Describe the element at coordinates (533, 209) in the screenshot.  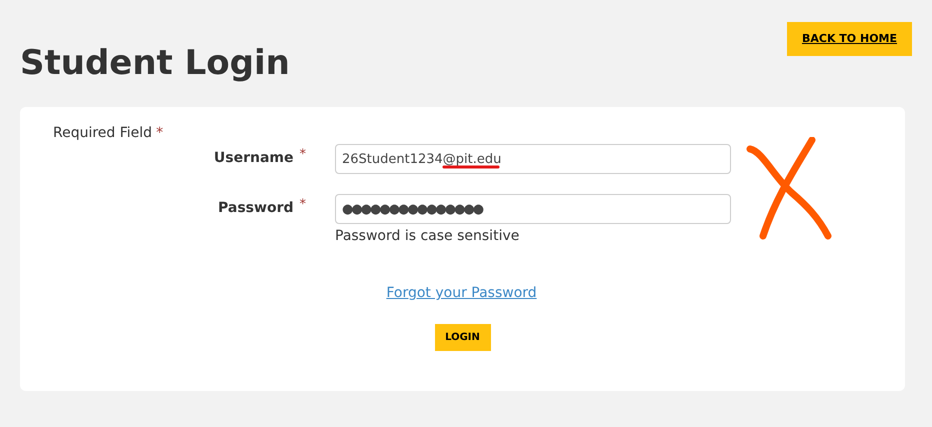
I see `input-field: ●●●●●●●●●●●●●●●` at that location.